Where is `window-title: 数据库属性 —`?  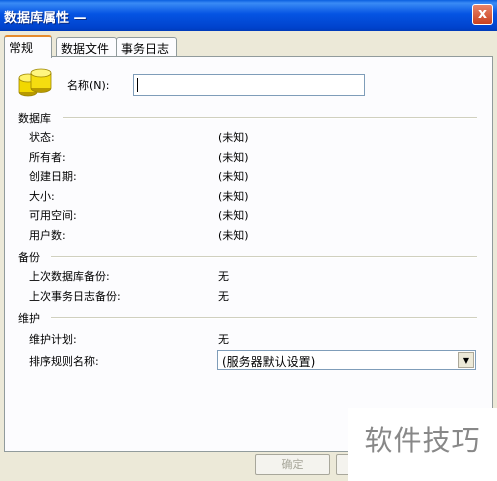
window-title: 数据库属性 — is located at coordinates (45, 18).